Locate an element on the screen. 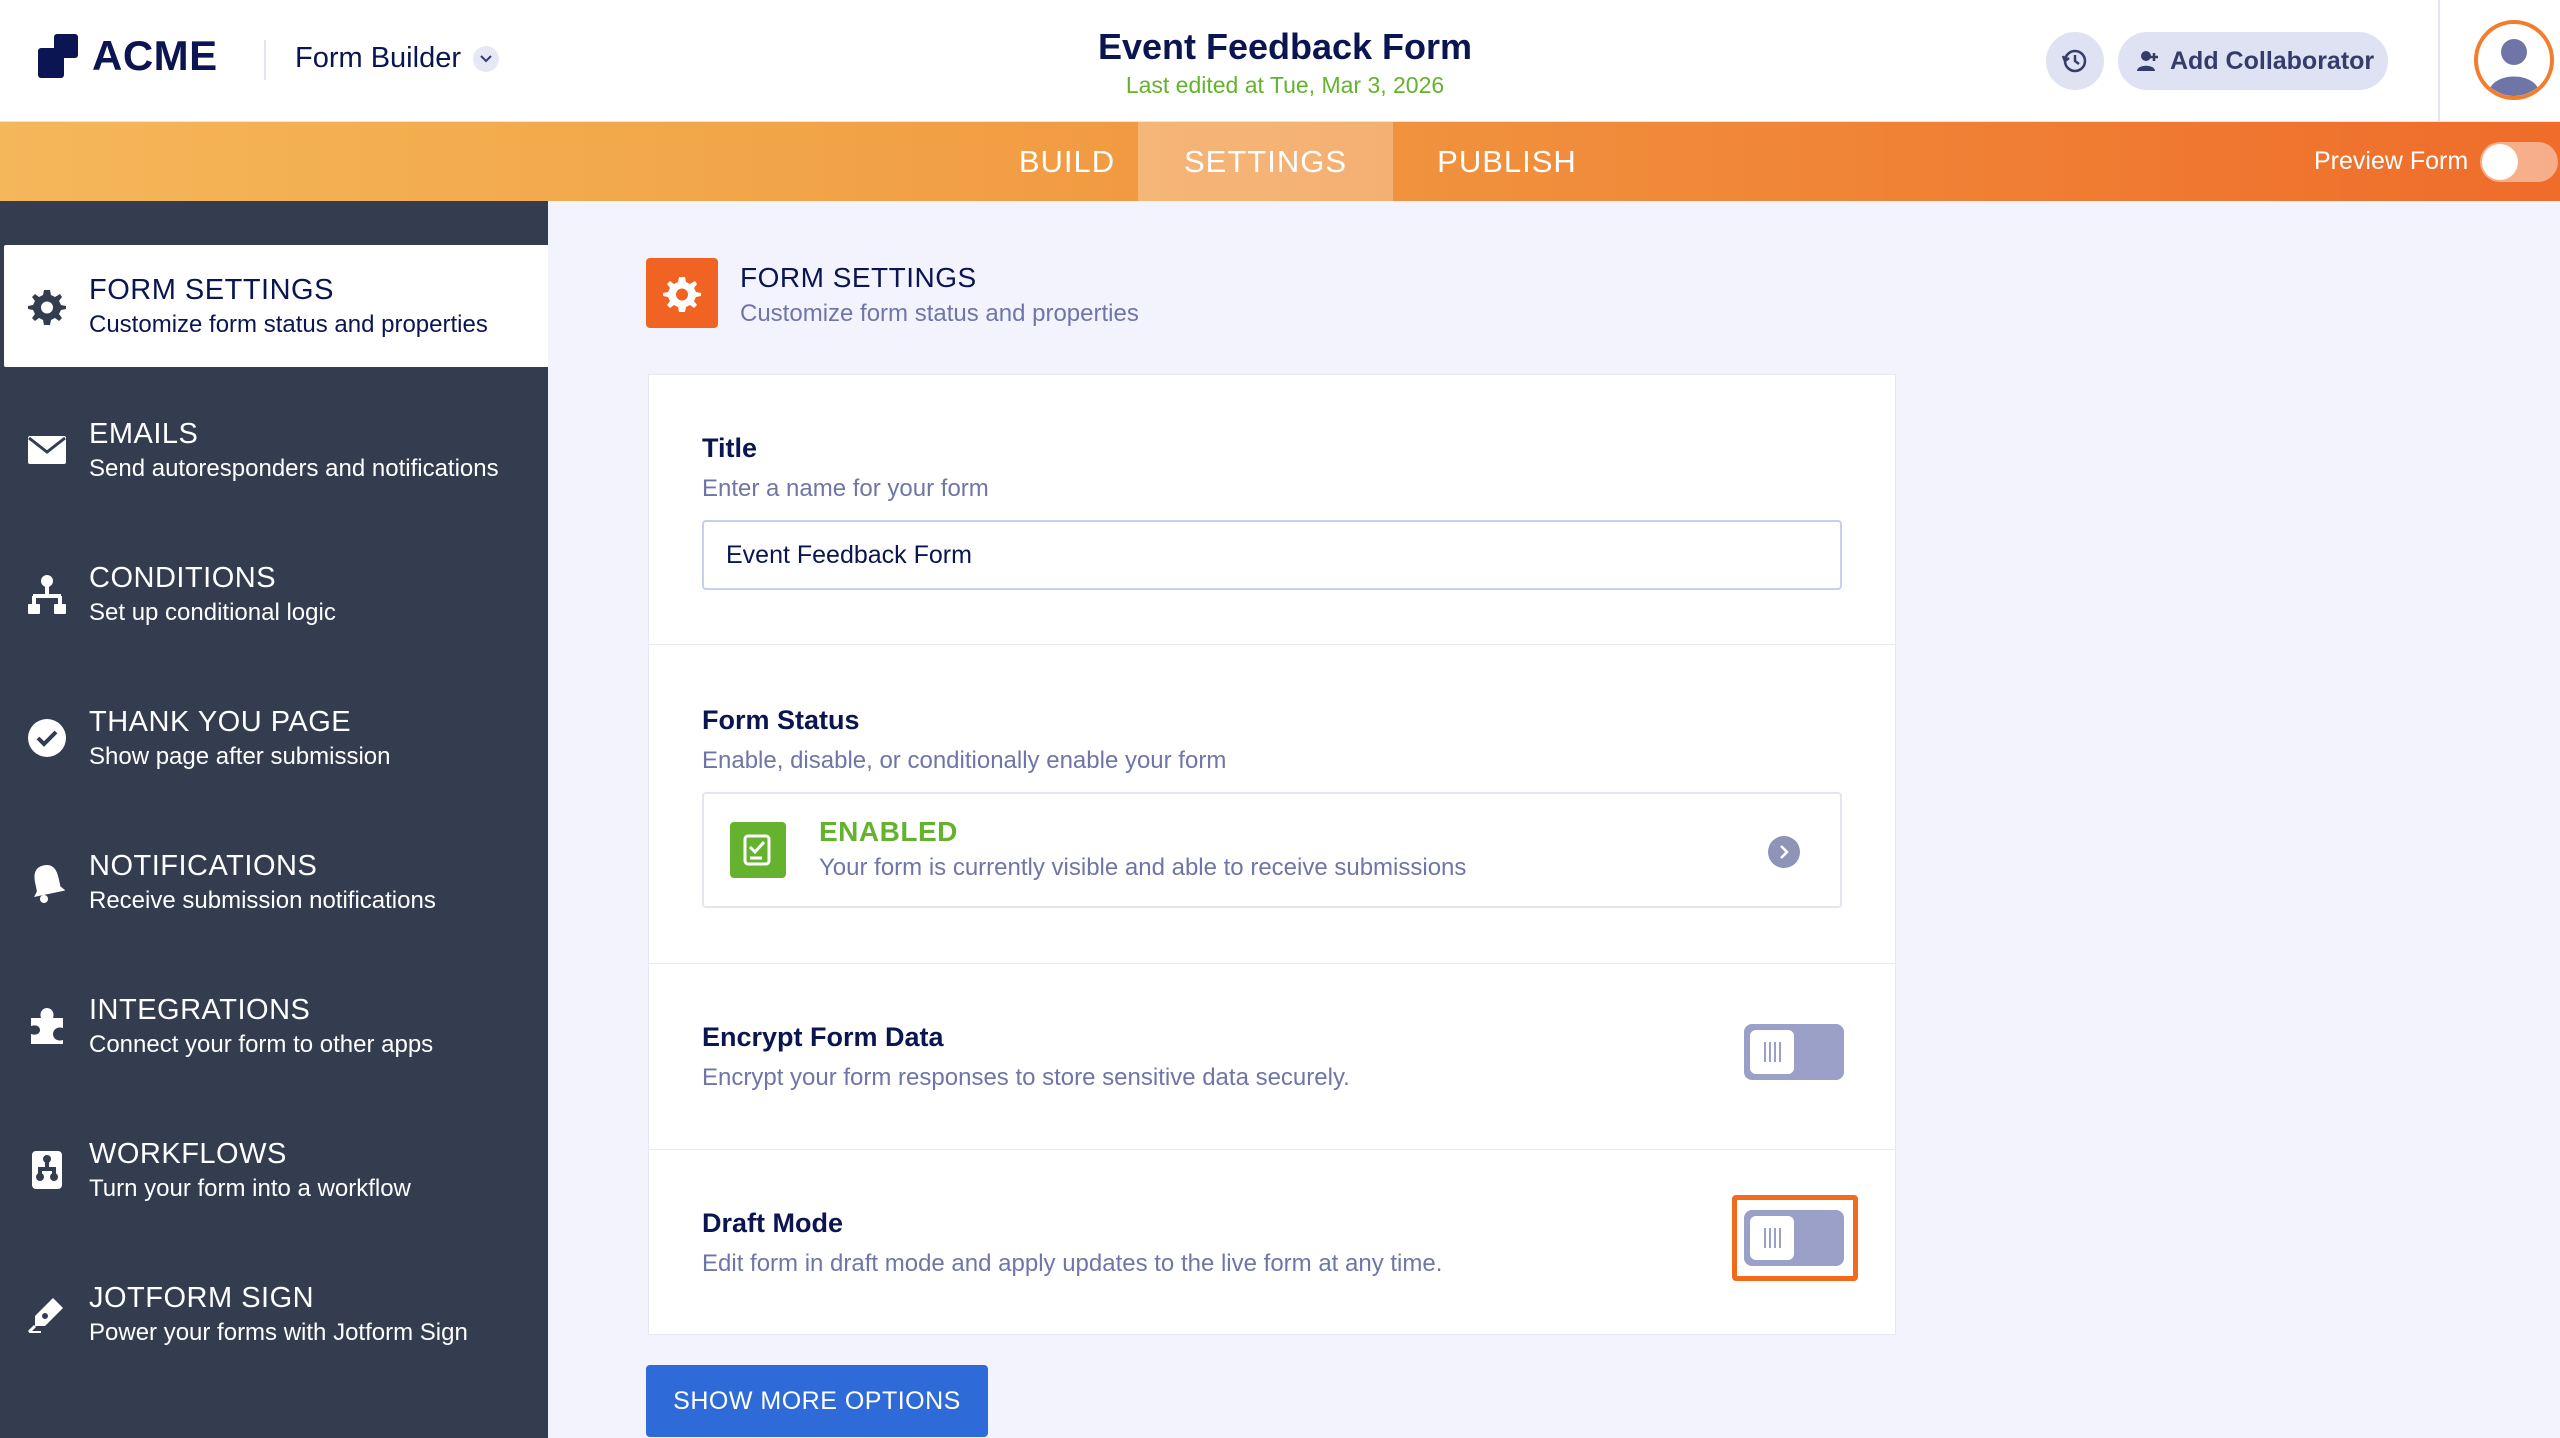  sidebar-item-desc: Show page after submission is located at coordinates (240, 756).